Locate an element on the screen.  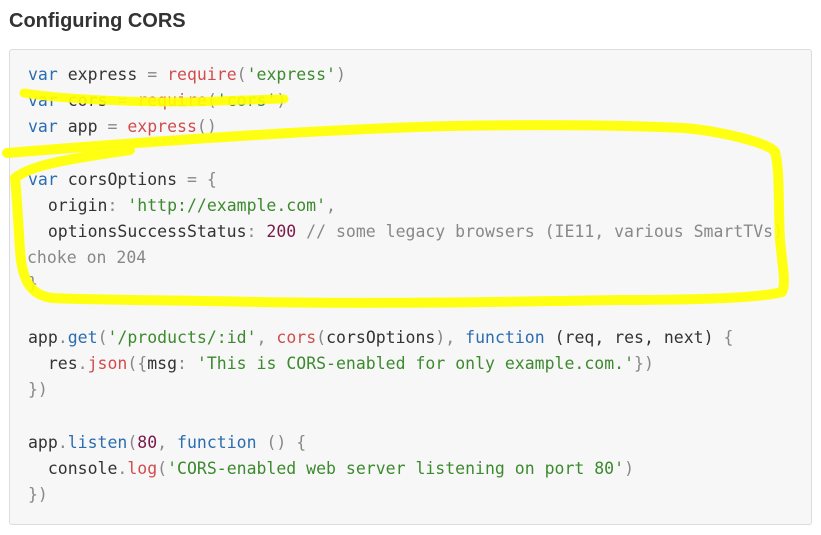
parameters: (req, res, next) is located at coordinates (634, 337).